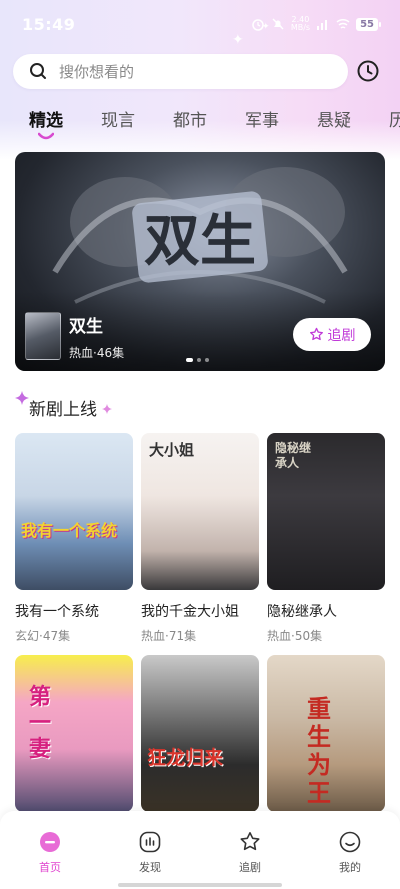  I want to click on drama-poster: 隐秘继承人, so click(326, 511).